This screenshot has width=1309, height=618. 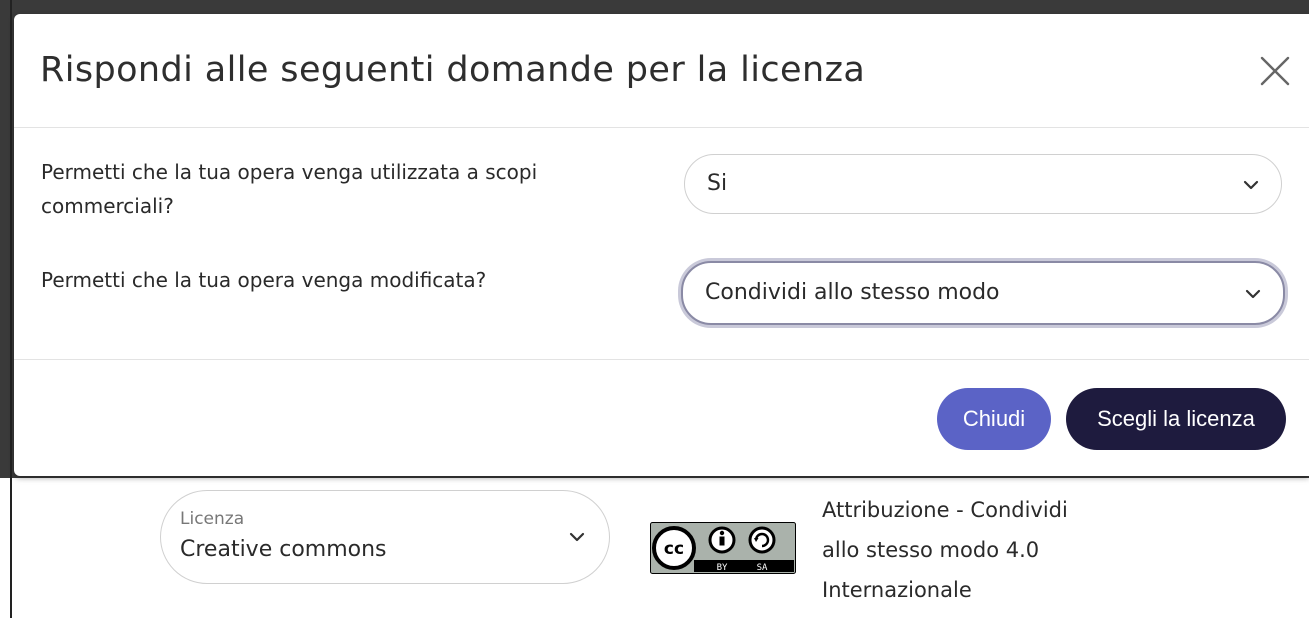 I want to click on choose-license-button: Scegli la licenza, so click(x=1176, y=419).